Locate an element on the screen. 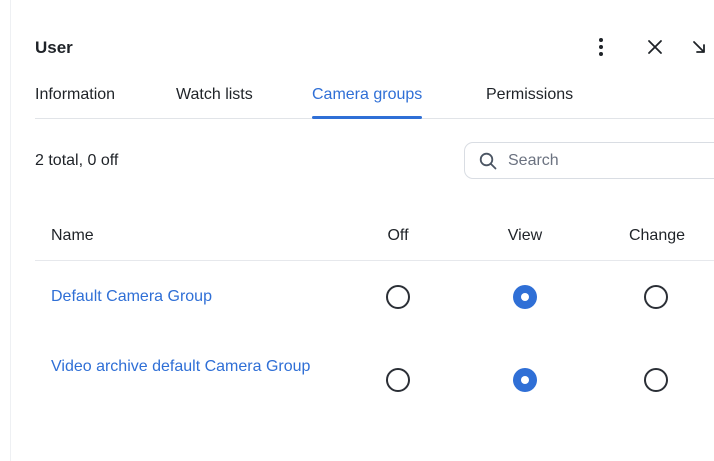 This screenshot has height=461, width=714. more-vertical-icon is located at coordinates (601, 47).